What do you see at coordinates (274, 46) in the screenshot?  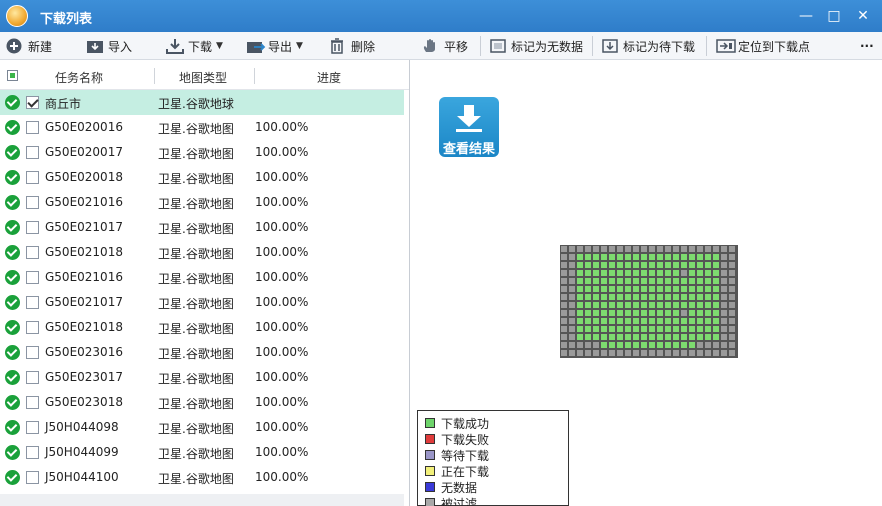 I see `export-button: 导出 ▼` at bounding box center [274, 46].